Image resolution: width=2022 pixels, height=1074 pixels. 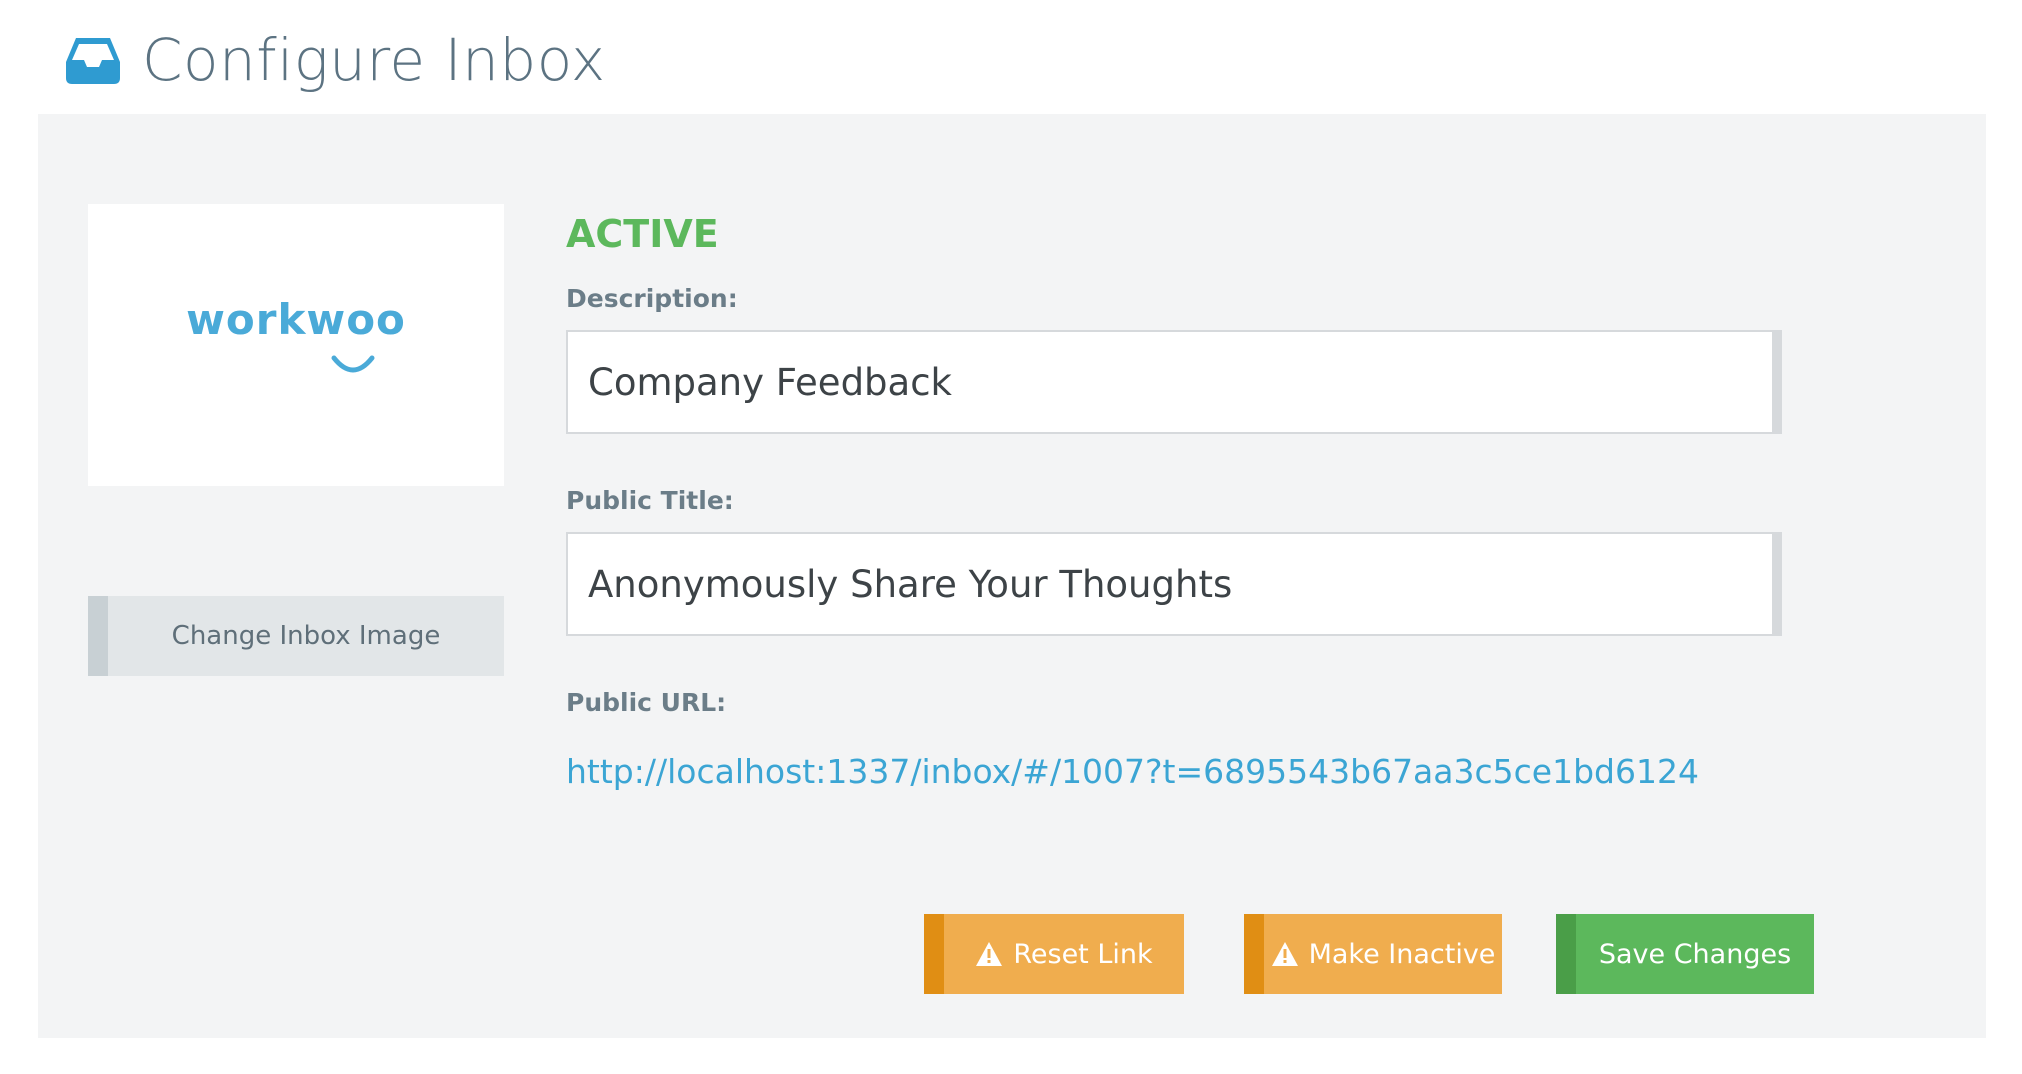 I want to click on public-title-label: Public Title:, so click(x=650, y=500).